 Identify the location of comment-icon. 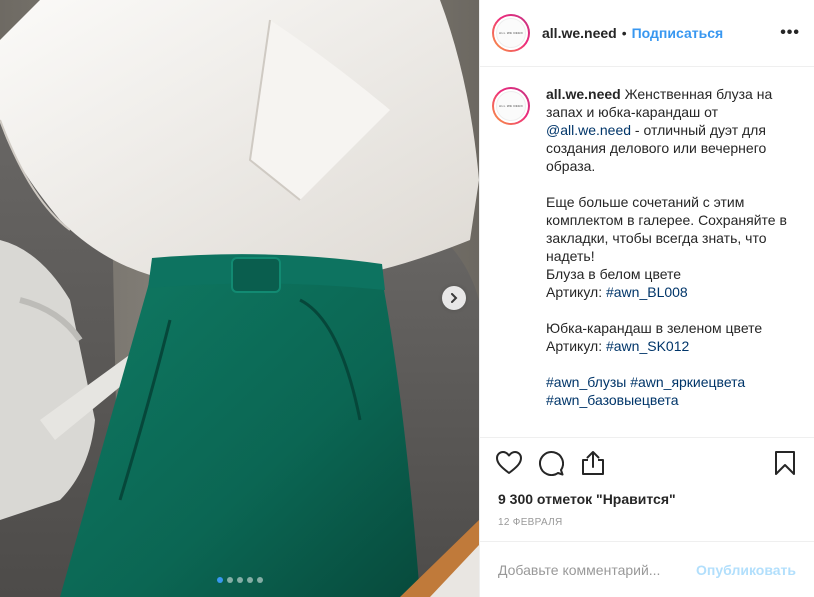
(551, 463).